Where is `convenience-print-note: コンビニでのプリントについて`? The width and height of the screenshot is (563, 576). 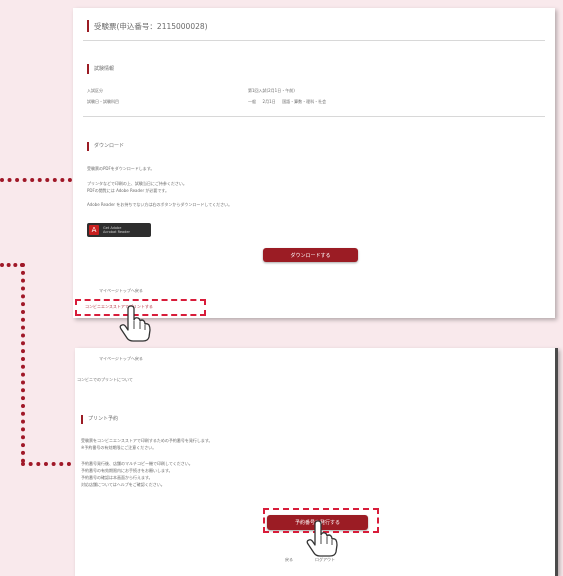
convenience-print-note: コンビニでのプリントについて is located at coordinates (105, 379).